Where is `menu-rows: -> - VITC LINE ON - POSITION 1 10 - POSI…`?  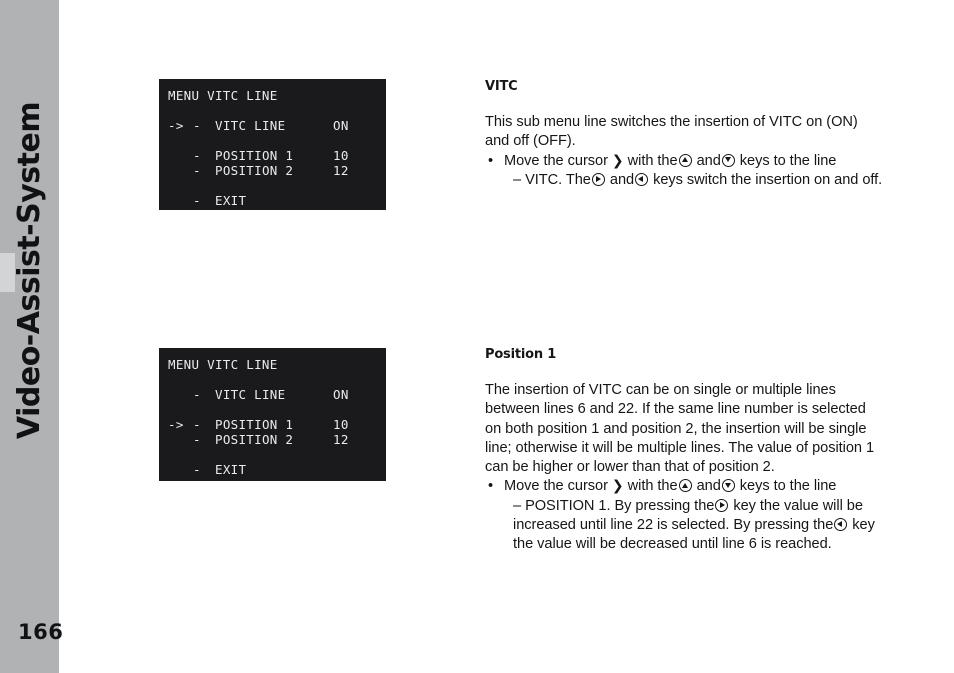
menu-rows: -> - VITC LINE ON - POSITION 1 10 - POSI… is located at coordinates (272, 163).